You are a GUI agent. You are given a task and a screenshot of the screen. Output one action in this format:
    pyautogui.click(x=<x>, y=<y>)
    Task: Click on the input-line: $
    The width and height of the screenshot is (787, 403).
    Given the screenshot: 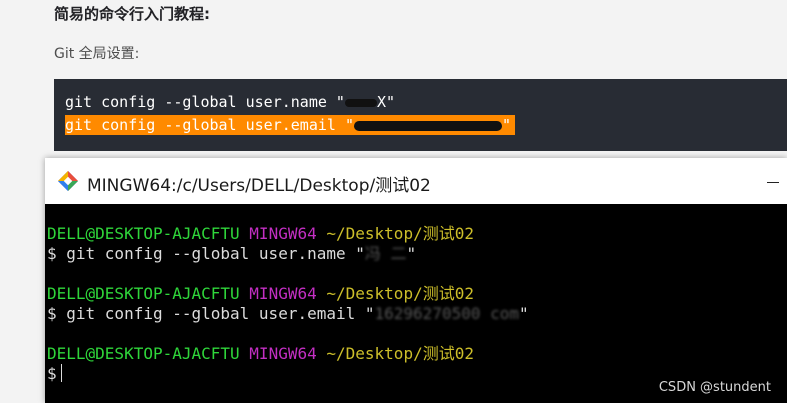 What is the action you would take?
    pyautogui.click(x=54, y=374)
    